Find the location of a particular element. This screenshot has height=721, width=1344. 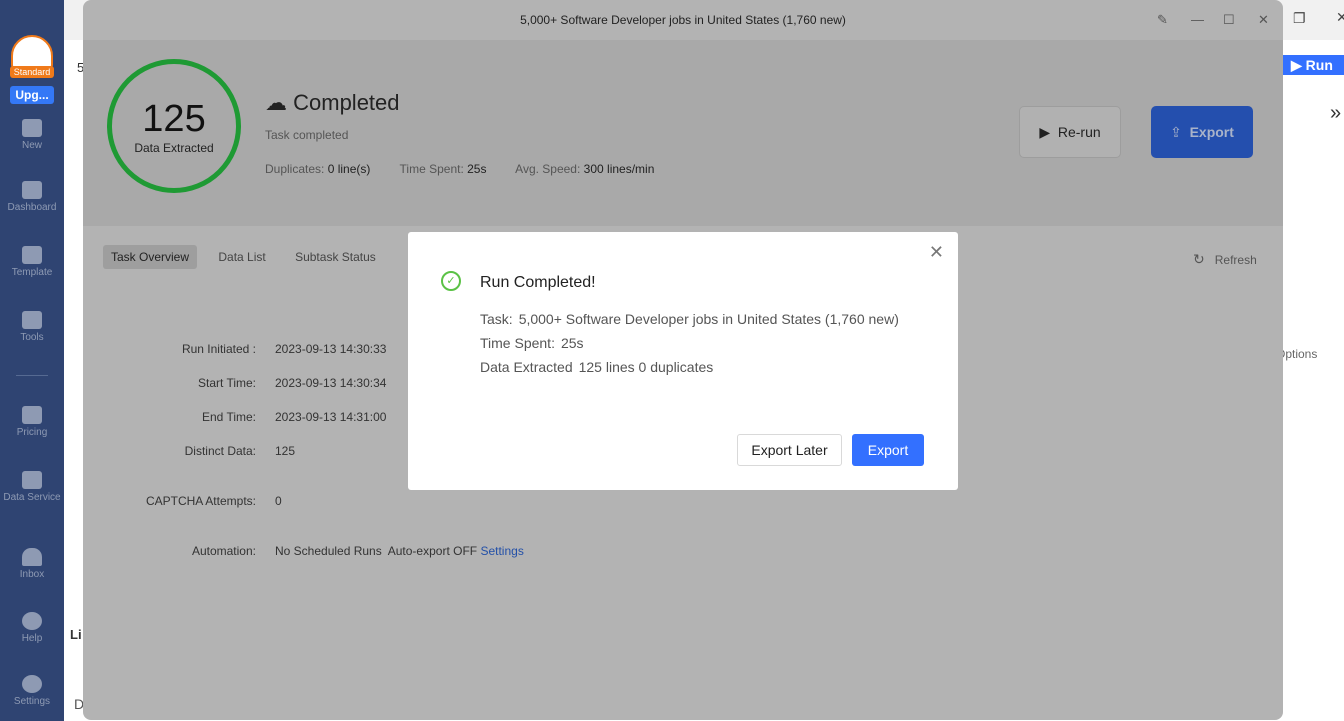

stat-value: 25s is located at coordinates (477, 169).